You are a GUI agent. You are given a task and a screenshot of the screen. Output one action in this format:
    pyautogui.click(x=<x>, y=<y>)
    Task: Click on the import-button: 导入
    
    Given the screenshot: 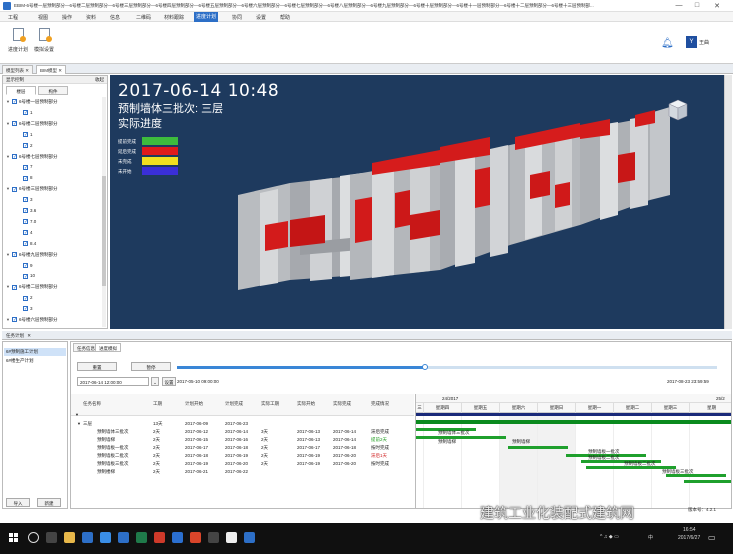 What is the action you would take?
    pyautogui.click(x=18, y=502)
    